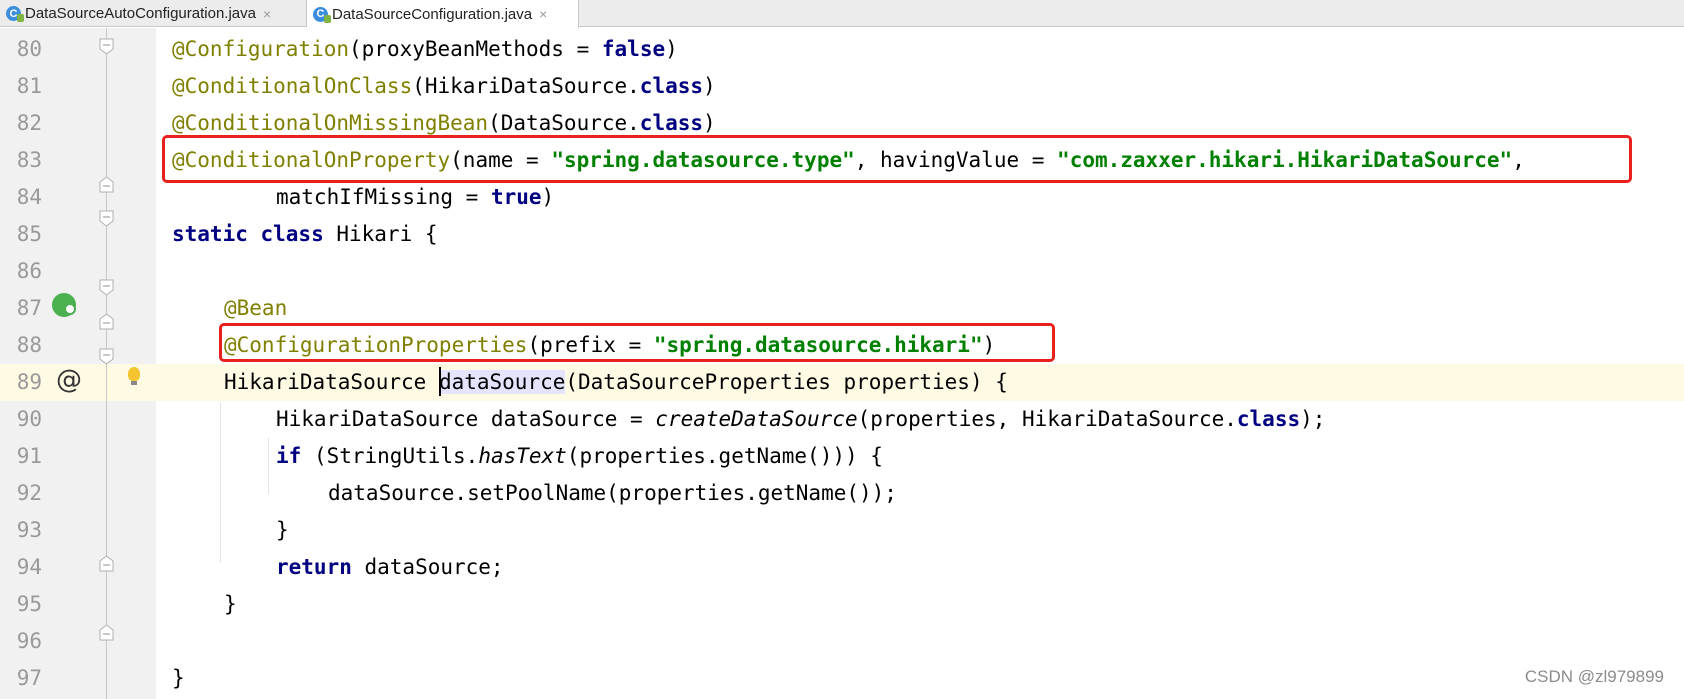 Image resolution: width=1684 pixels, height=699 pixels. Describe the element at coordinates (314, 567) in the screenshot. I see `keyword-token: return` at that location.